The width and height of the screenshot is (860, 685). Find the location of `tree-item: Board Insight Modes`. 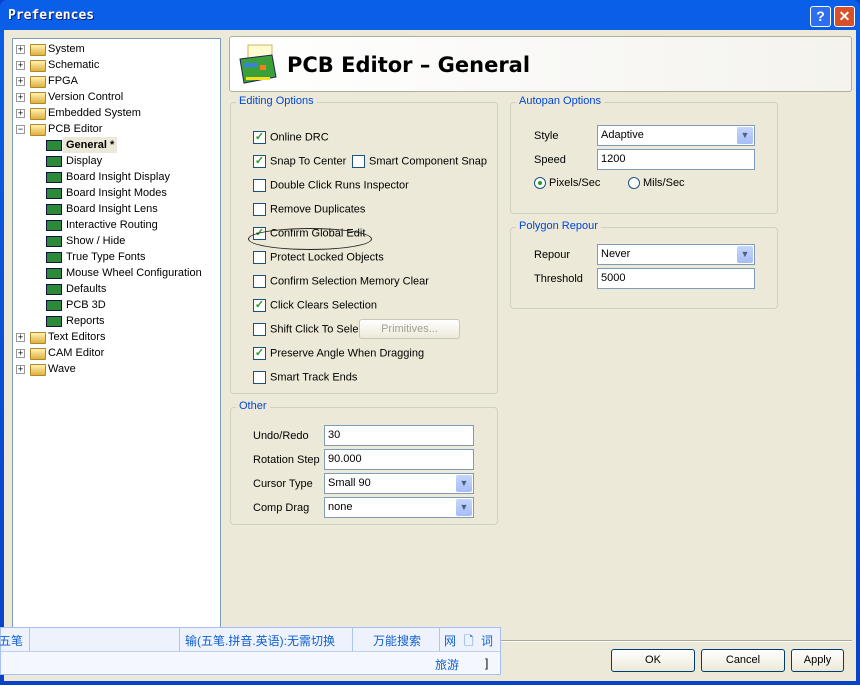

tree-item: Board Insight Modes is located at coordinates (116, 193).